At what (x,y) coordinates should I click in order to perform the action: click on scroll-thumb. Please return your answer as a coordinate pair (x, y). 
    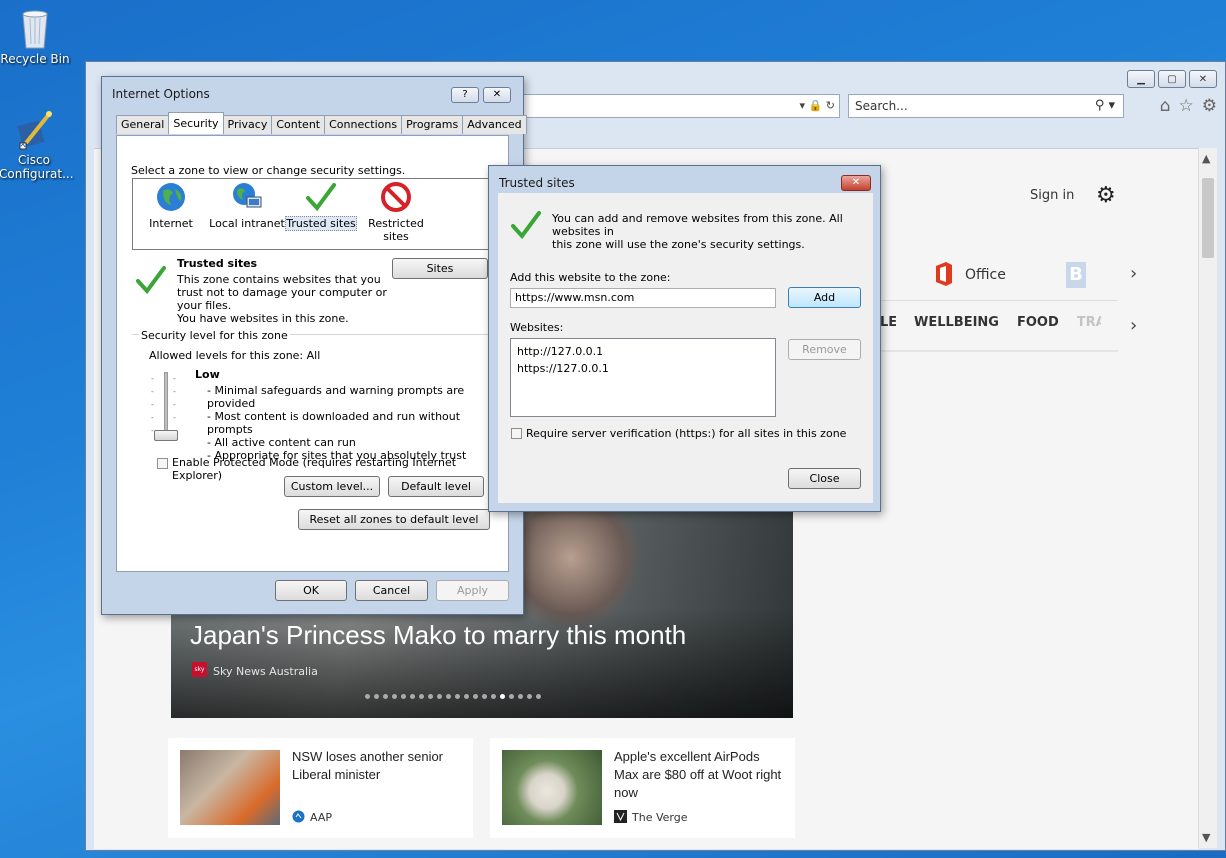
    Looking at the image, I should click on (1208, 218).